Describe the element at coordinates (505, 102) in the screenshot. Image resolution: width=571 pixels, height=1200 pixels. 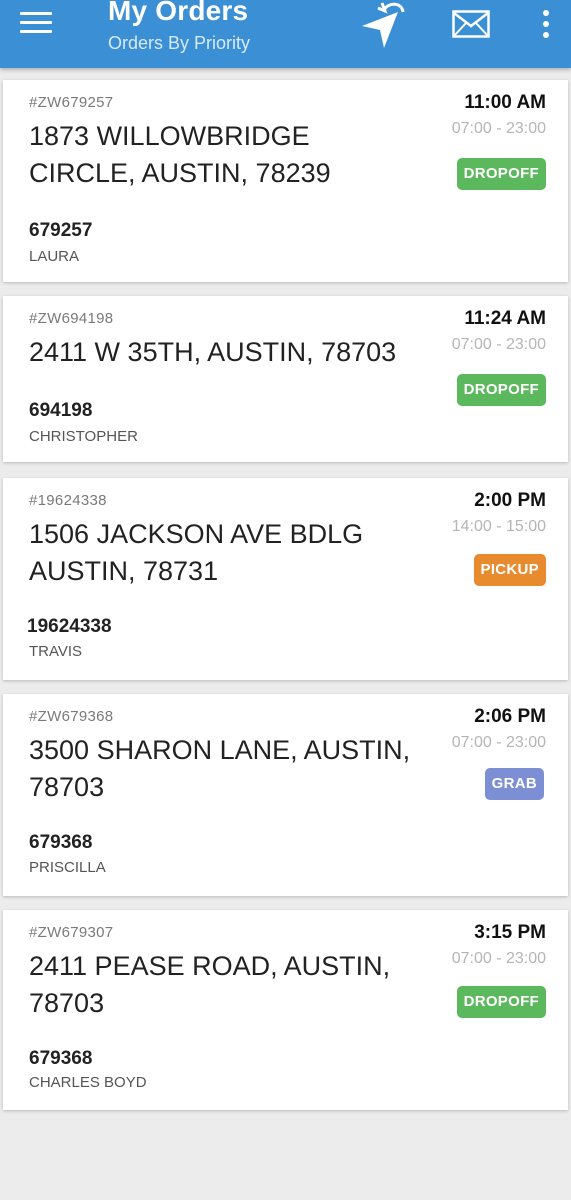
I see `order-time: 11:00 AM` at that location.